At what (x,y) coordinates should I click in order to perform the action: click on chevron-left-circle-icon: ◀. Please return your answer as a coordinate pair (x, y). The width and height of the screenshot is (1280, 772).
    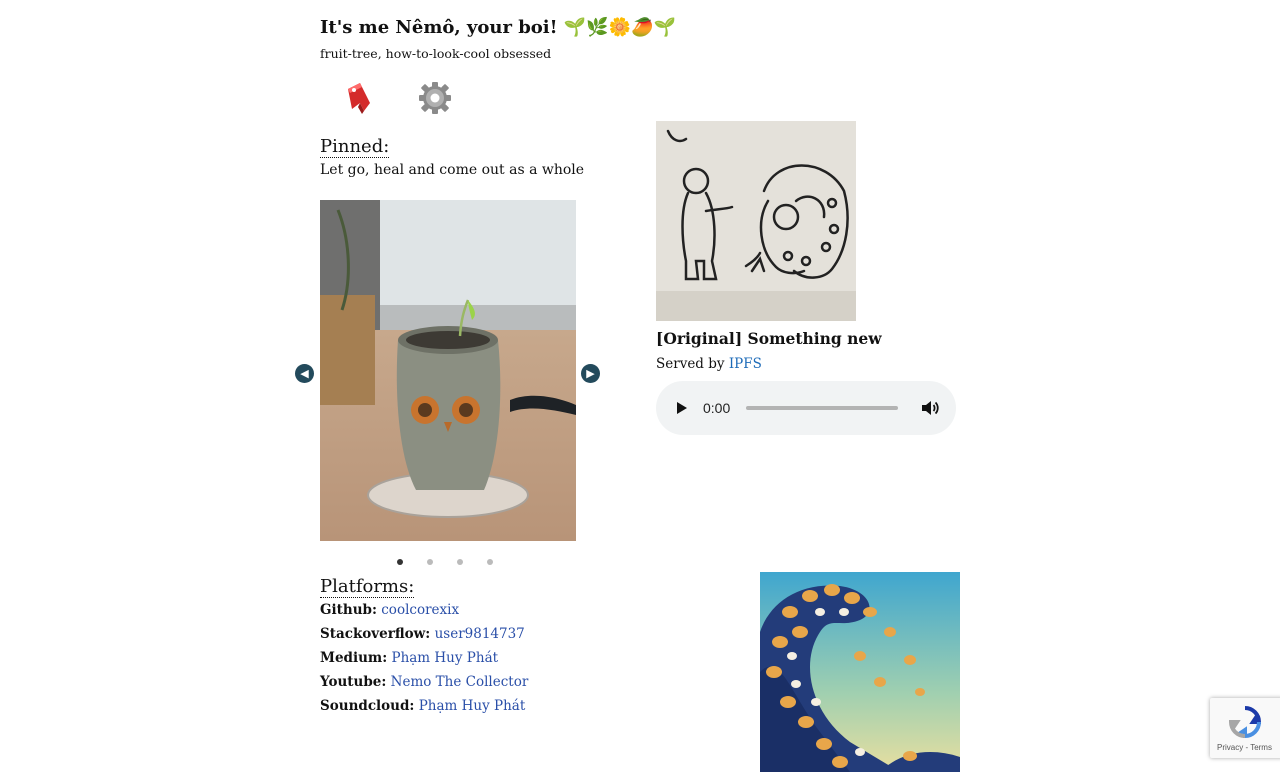
    Looking at the image, I should click on (304, 373).